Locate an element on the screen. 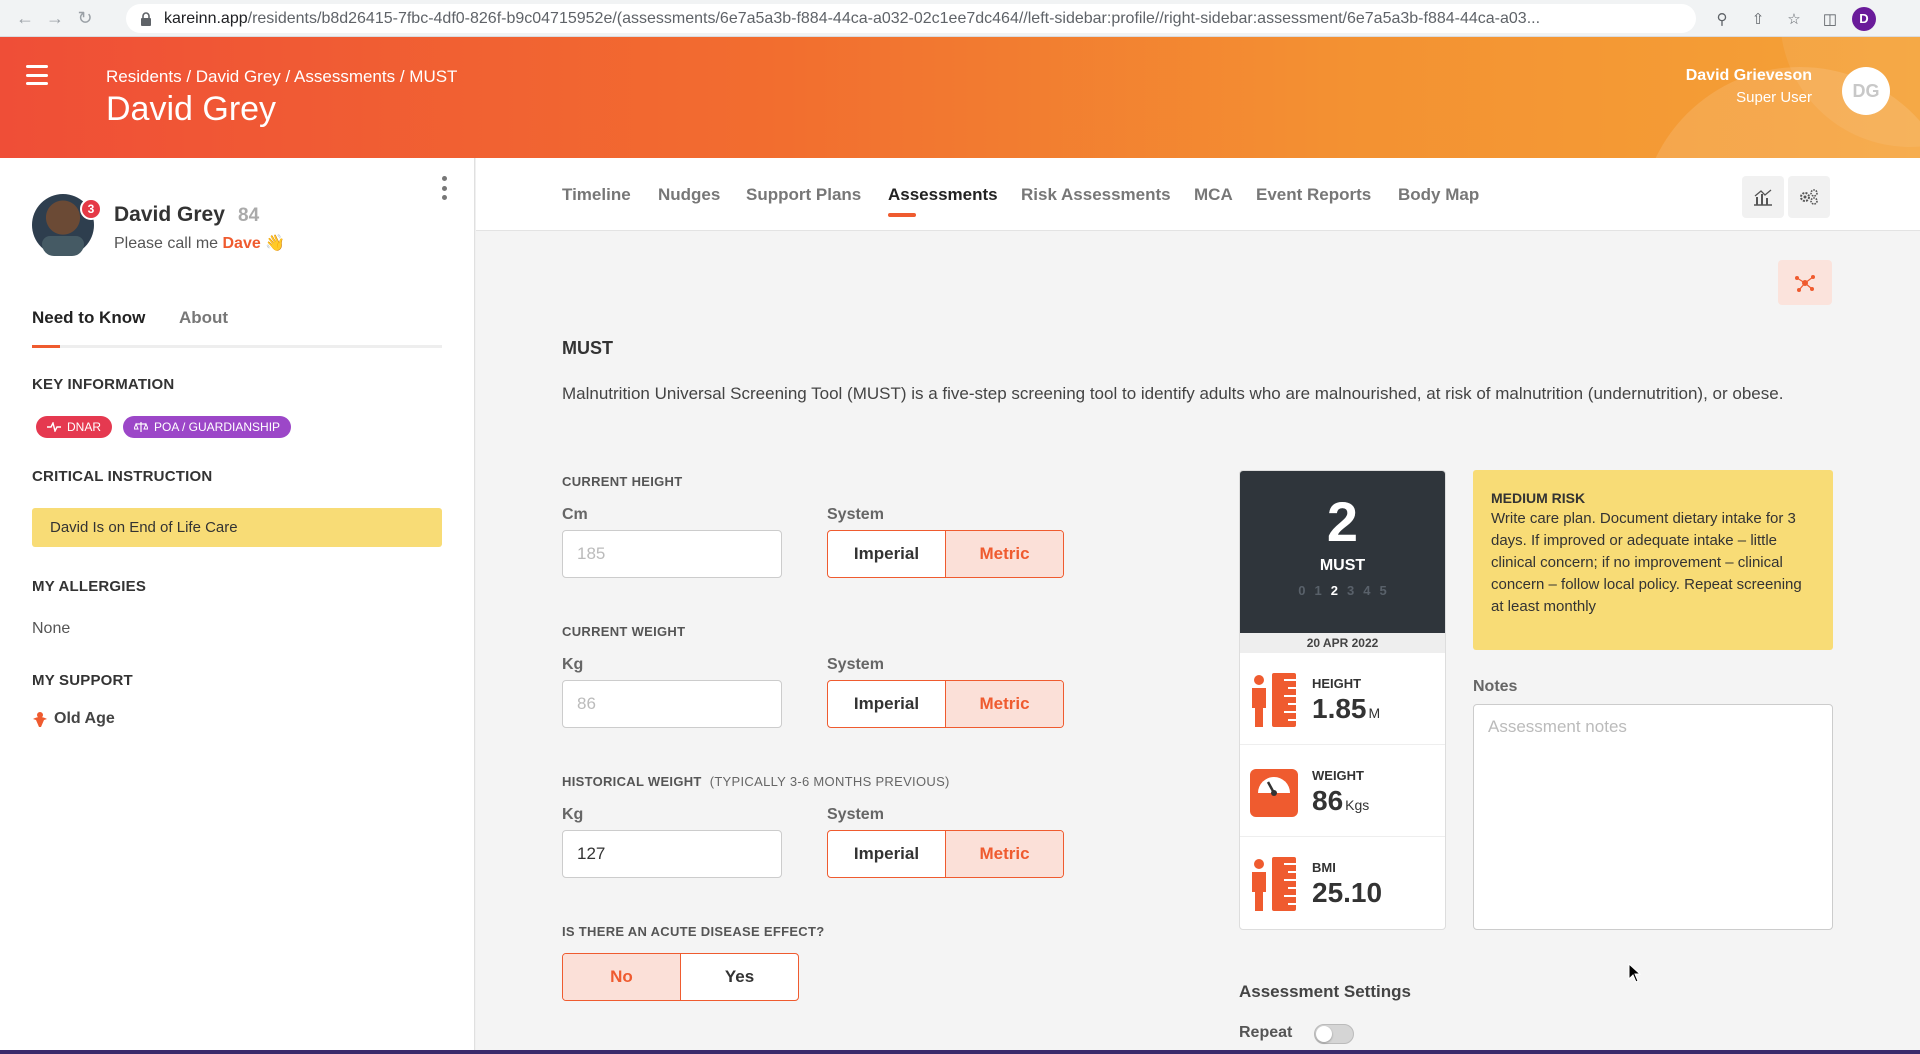  historical-weight-input is located at coordinates (672, 854).